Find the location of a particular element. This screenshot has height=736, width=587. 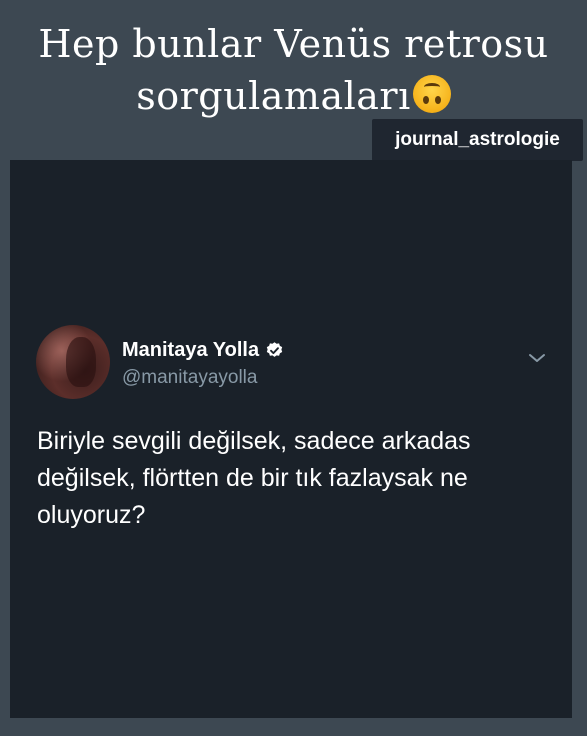

author-handle: @manitayayolla is located at coordinates (189, 378).